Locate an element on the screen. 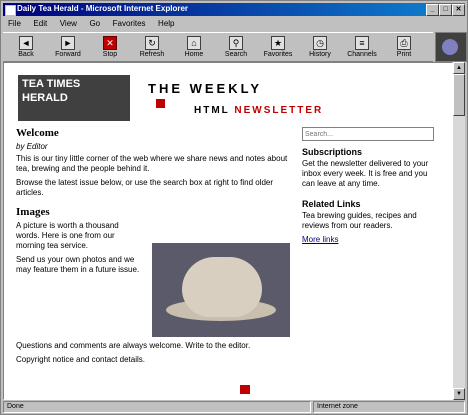 The width and height of the screenshot is (468, 415). menu-file: File is located at coordinates (14, 24).